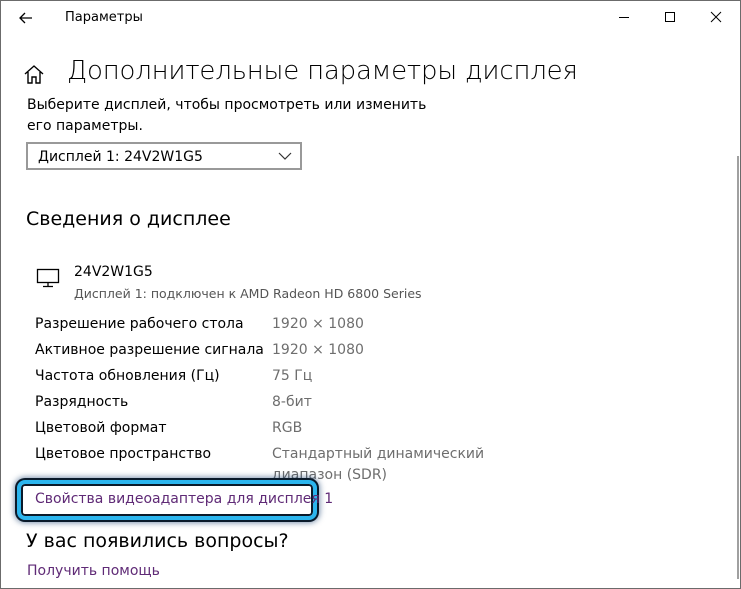 This screenshot has height=589, width=741. I want to click on prop-label-desktop-resolution: Разрешение рабочего стола, so click(139, 324).